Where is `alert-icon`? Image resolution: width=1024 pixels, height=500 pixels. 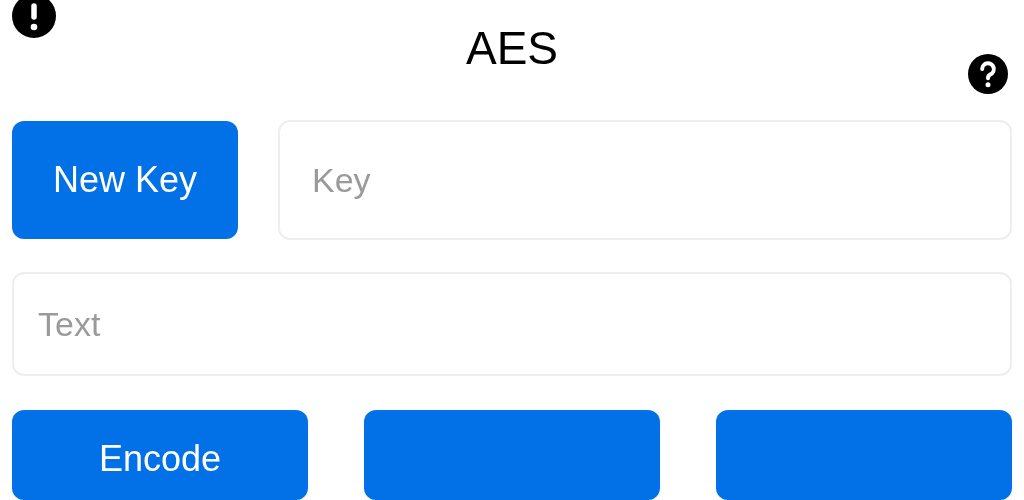 alert-icon is located at coordinates (34, 19).